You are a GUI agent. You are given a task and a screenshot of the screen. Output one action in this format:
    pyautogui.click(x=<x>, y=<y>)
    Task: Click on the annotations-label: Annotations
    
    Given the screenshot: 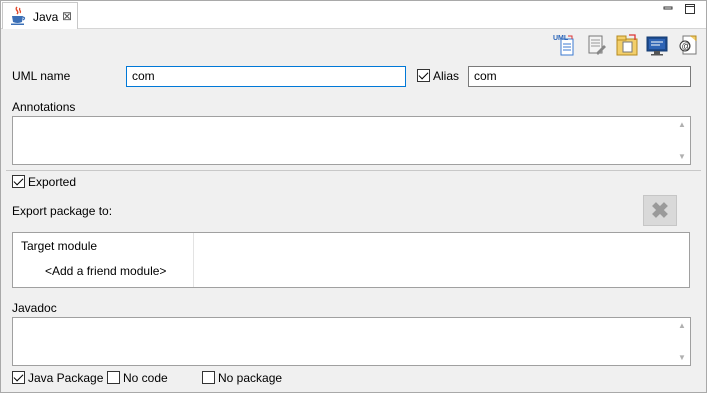 What is the action you would take?
    pyautogui.click(x=44, y=107)
    